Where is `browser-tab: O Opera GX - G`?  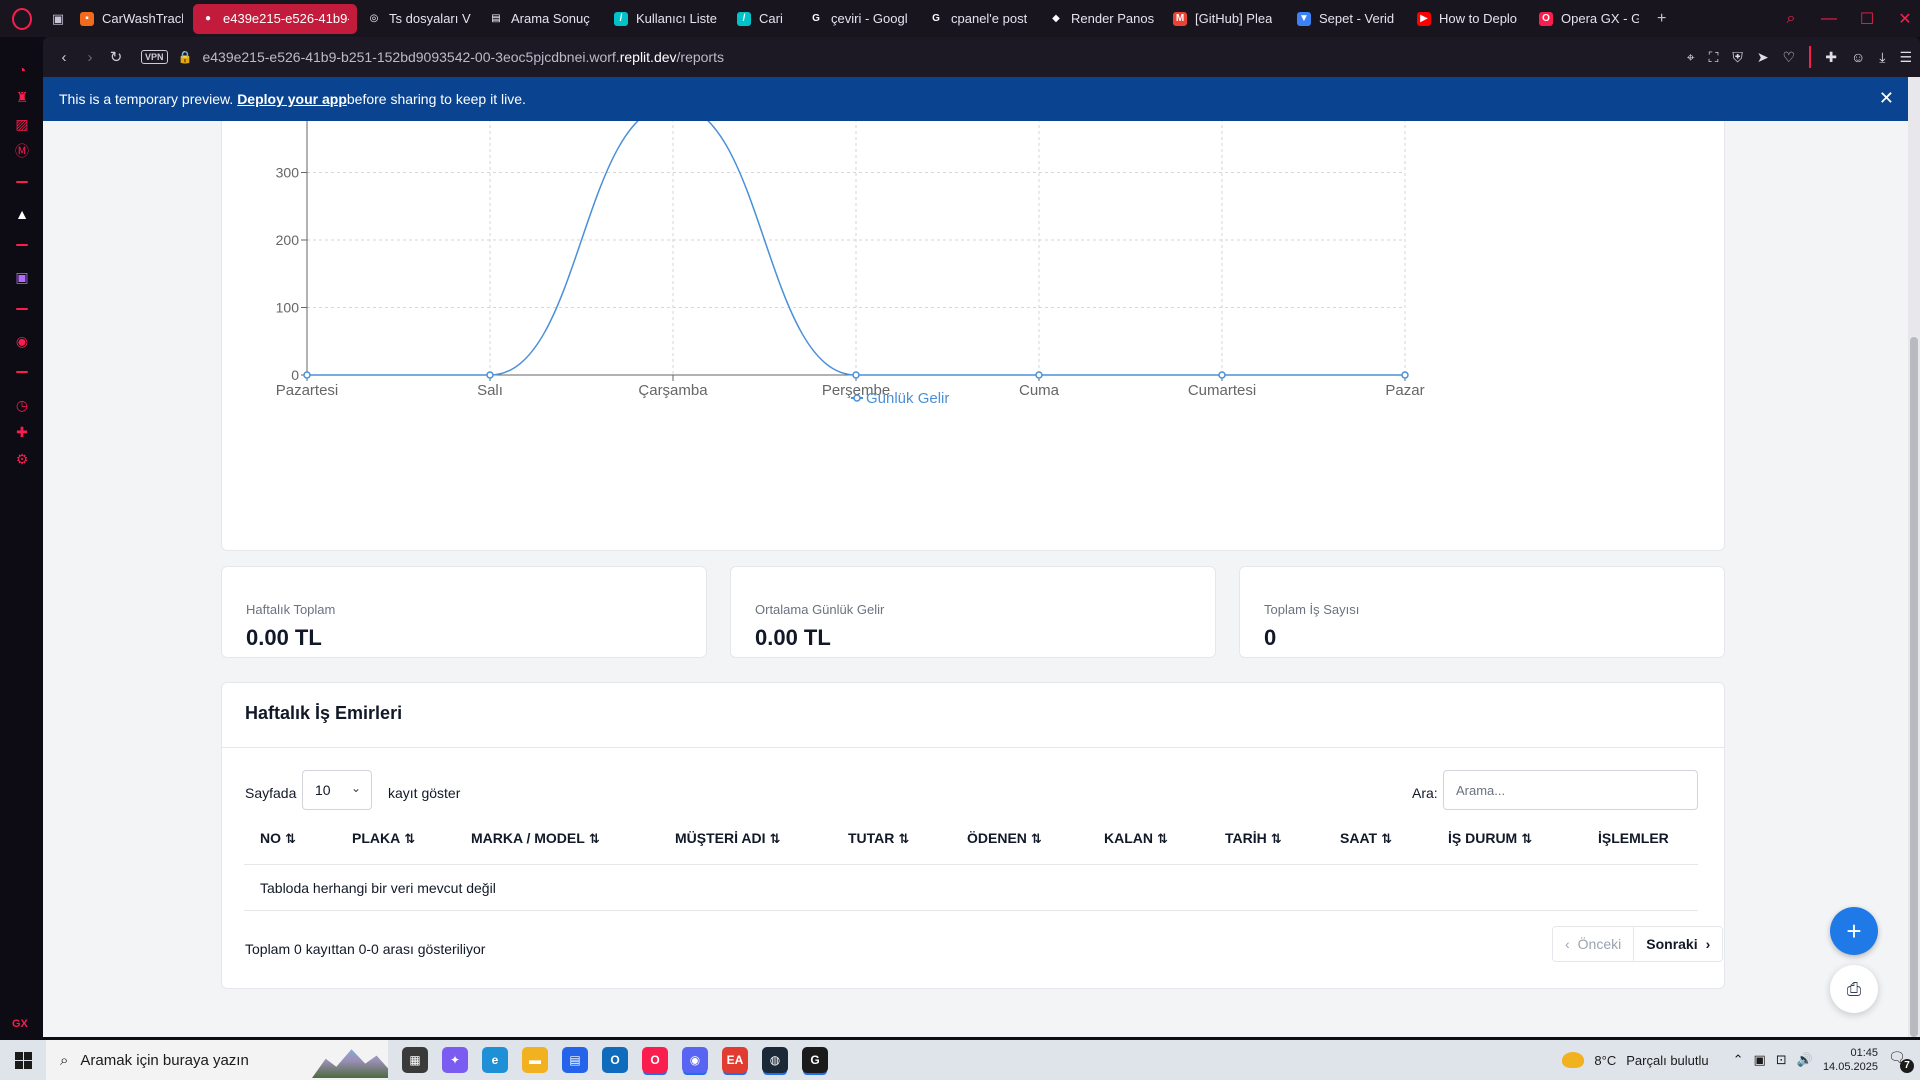
browser-tab: O Opera GX - G is located at coordinates (1589, 19).